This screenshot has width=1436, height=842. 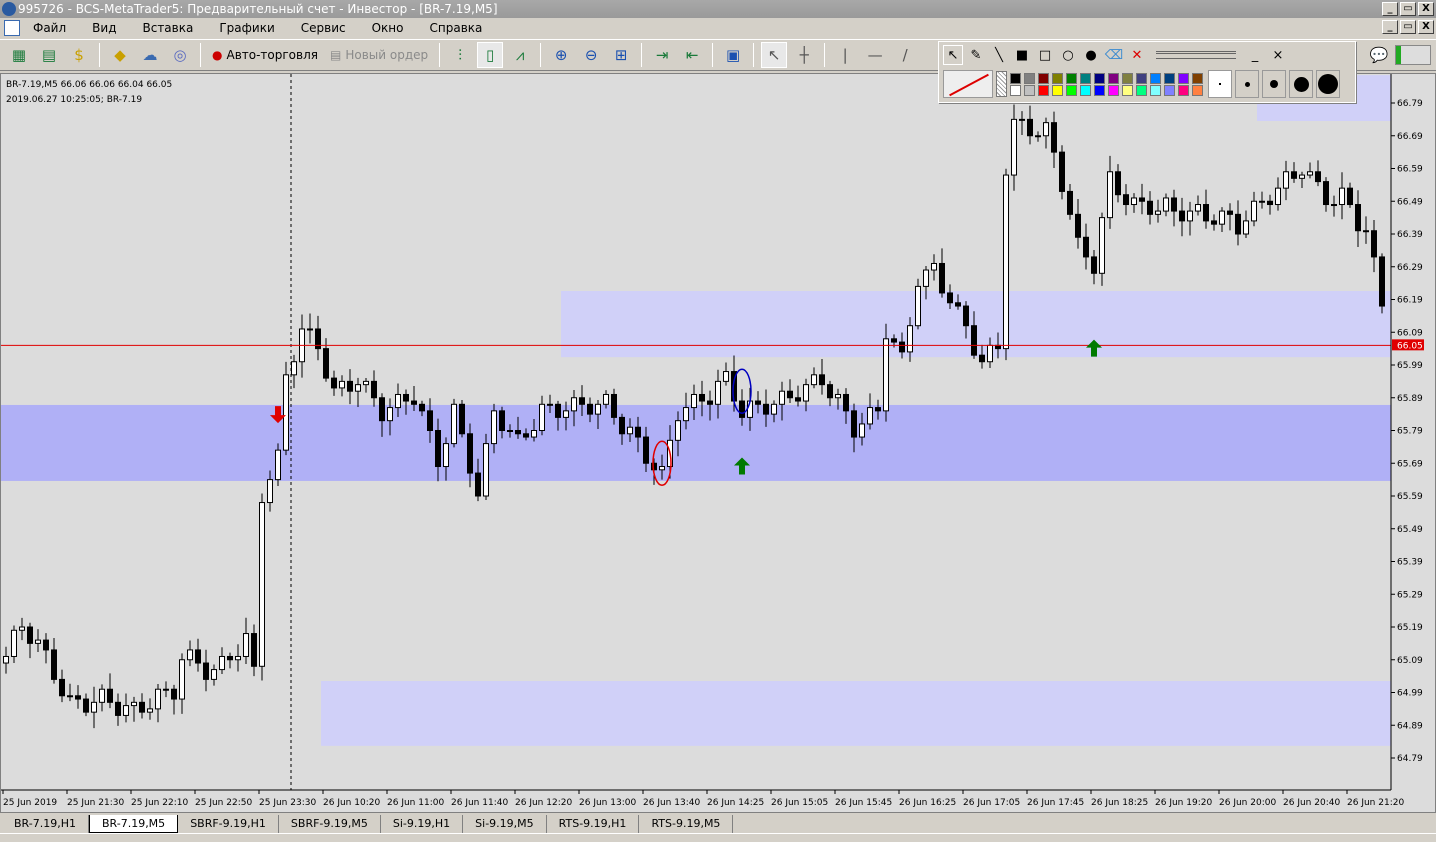 I want to click on menu-file: Файл, so click(x=49, y=28).